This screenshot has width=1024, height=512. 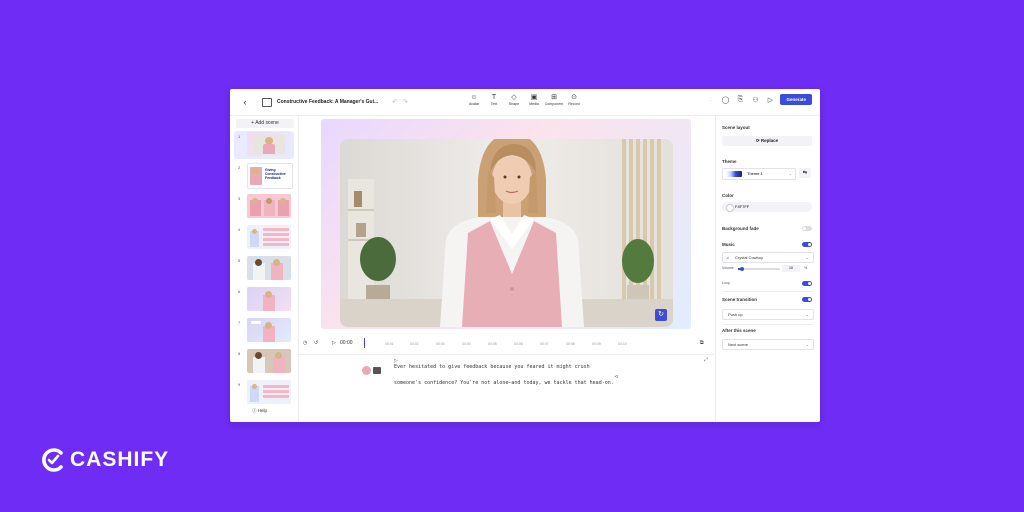 What do you see at coordinates (239, 167) in the screenshot?
I see `scene-number: 2` at bounding box center [239, 167].